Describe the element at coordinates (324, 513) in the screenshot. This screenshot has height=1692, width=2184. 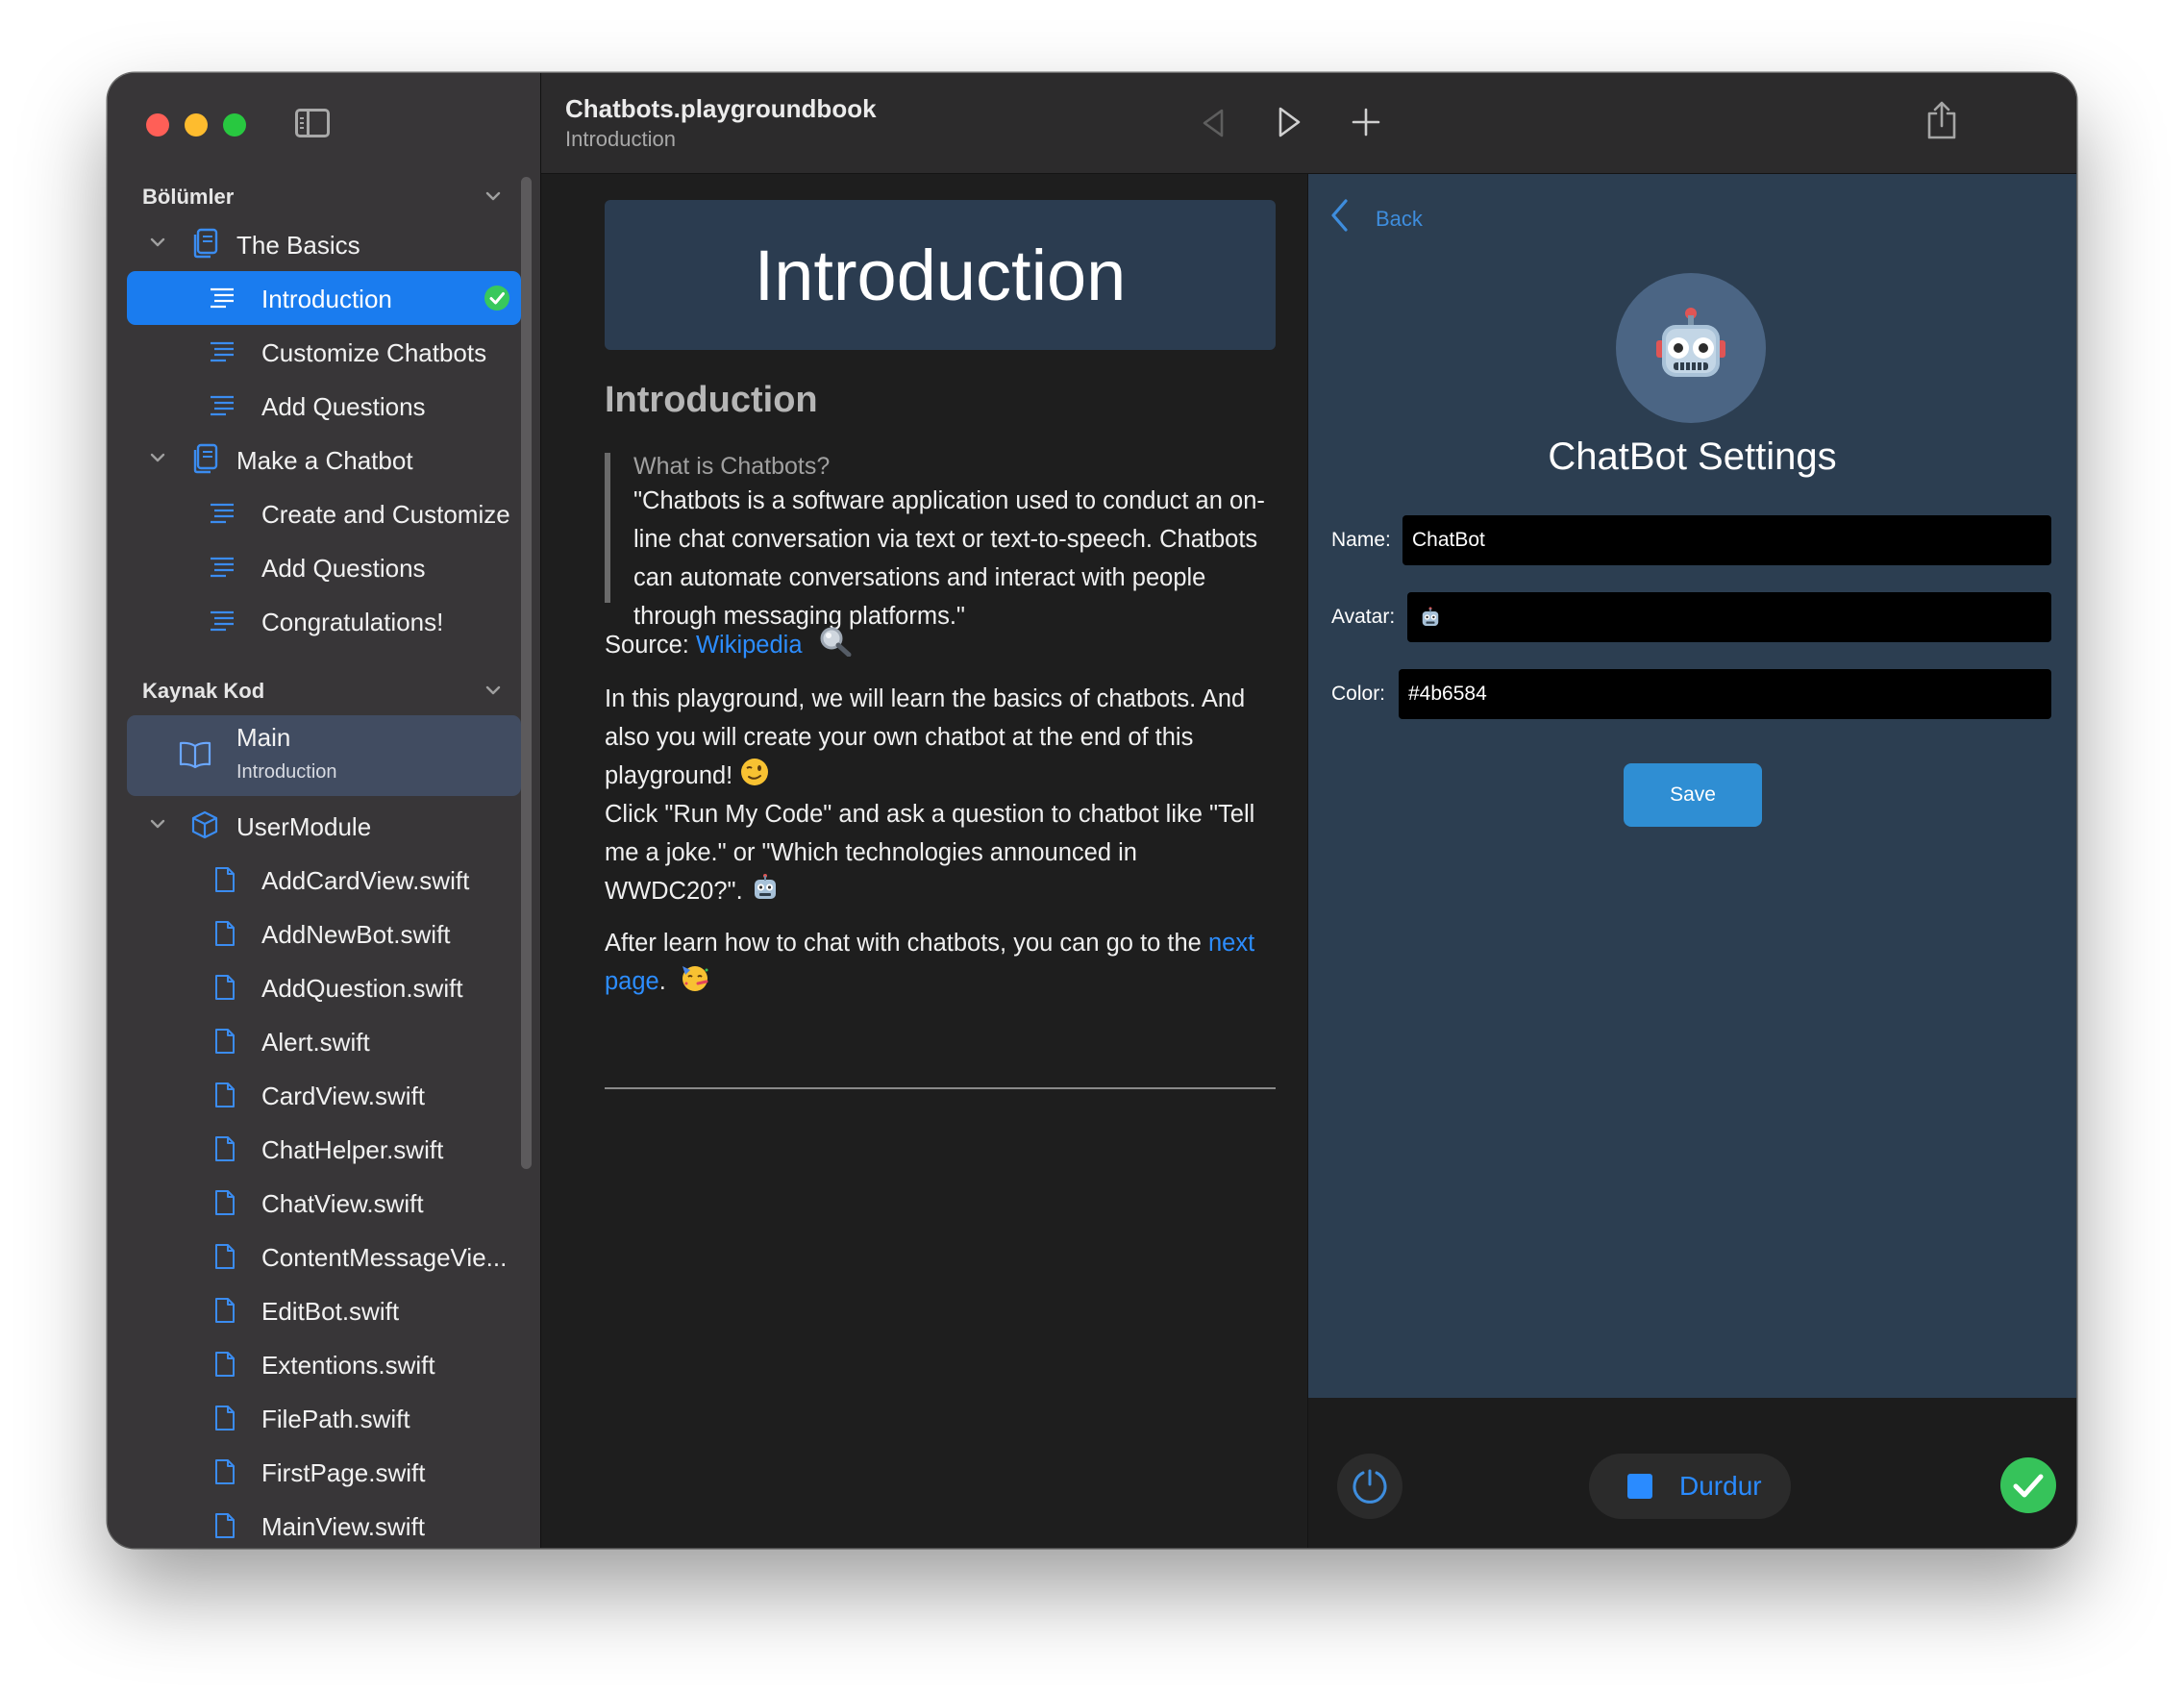
I see `page-create-and-customize: Create and Customize` at that location.